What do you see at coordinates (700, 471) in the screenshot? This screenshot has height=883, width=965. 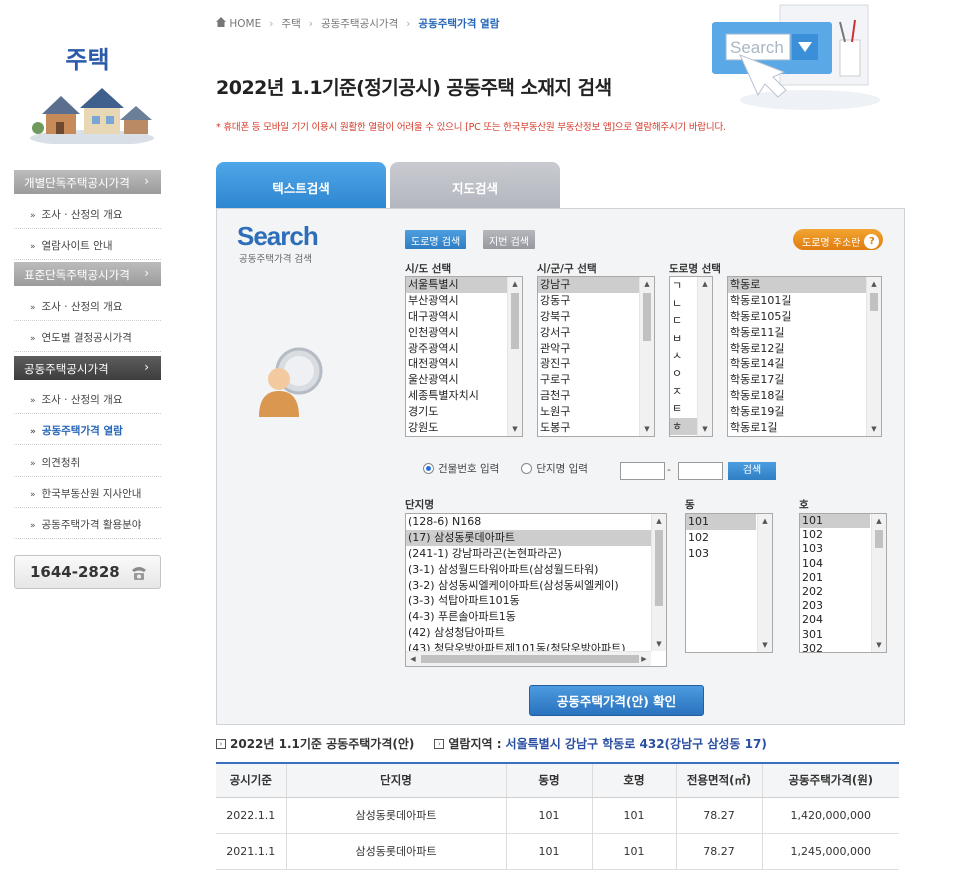 I see `building-sub-number-input` at bounding box center [700, 471].